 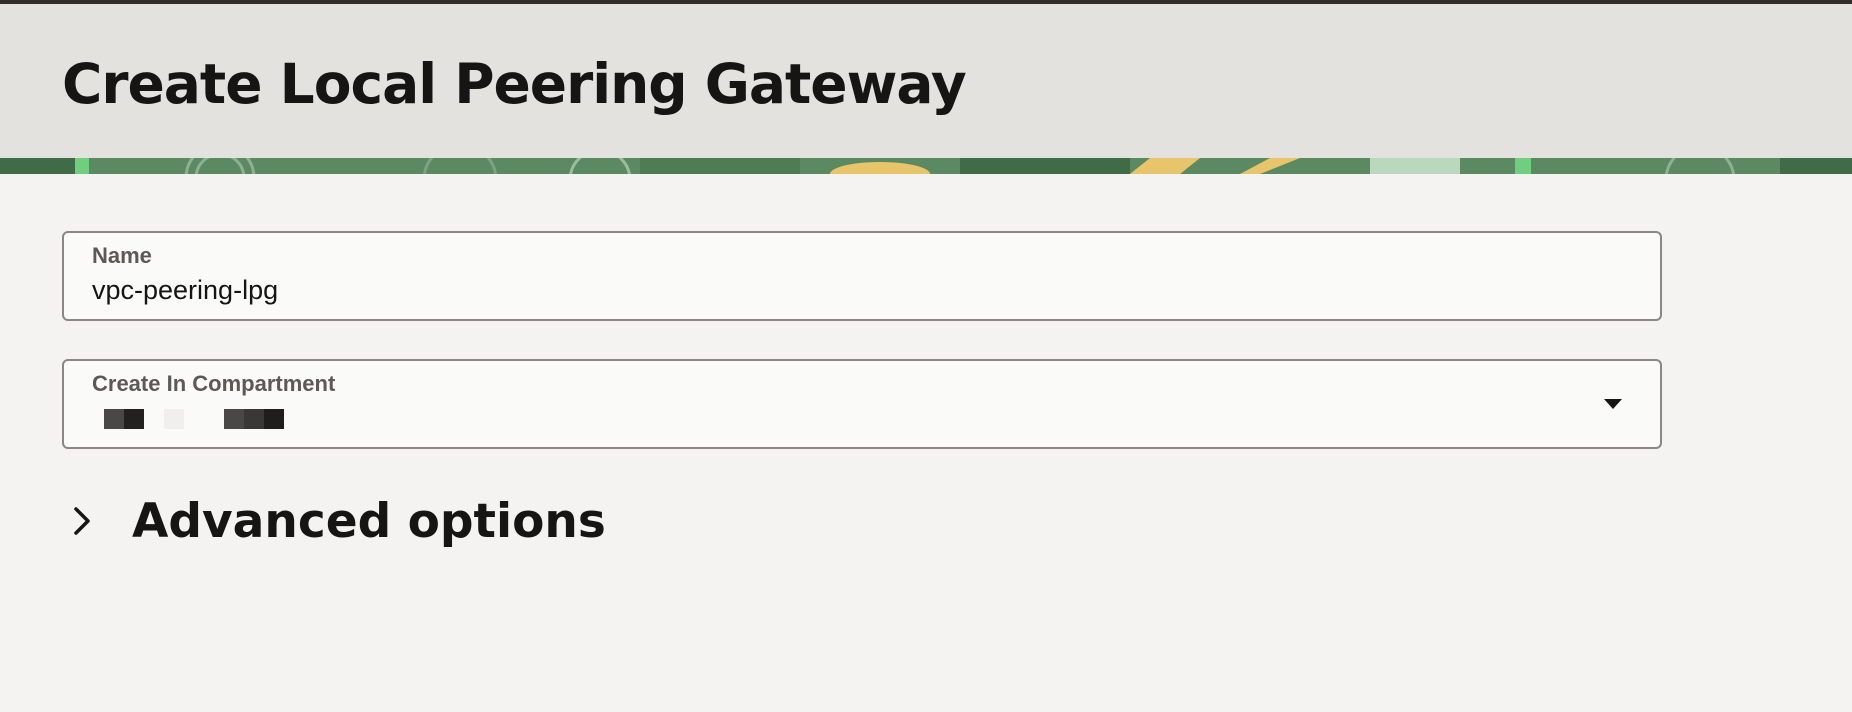 What do you see at coordinates (122, 255) in the screenshot?
I see `name-field-label: Name` at bounding box center [122, 255].